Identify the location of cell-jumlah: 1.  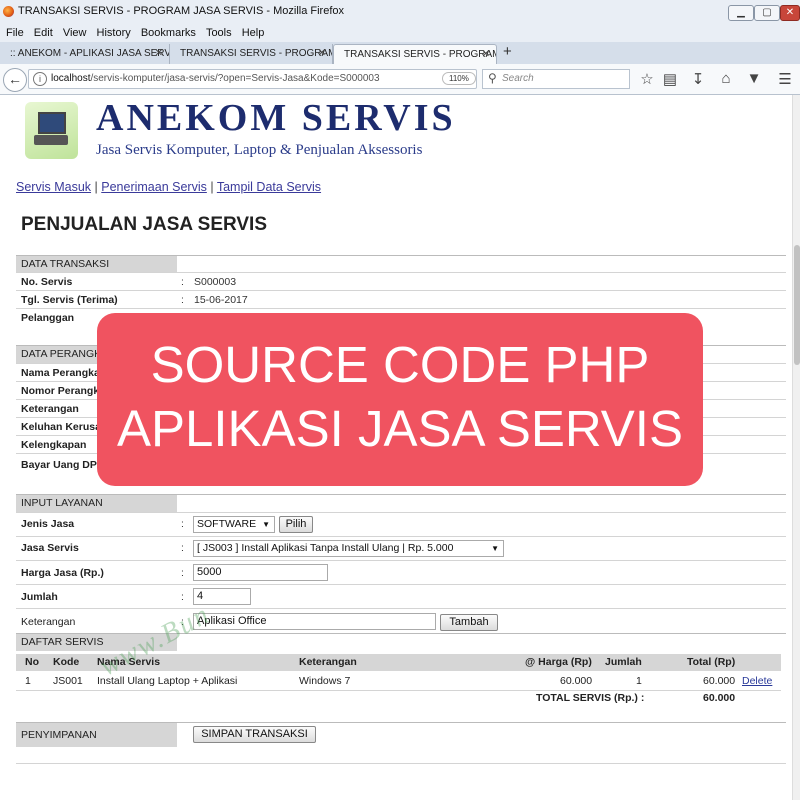
(639, 681).